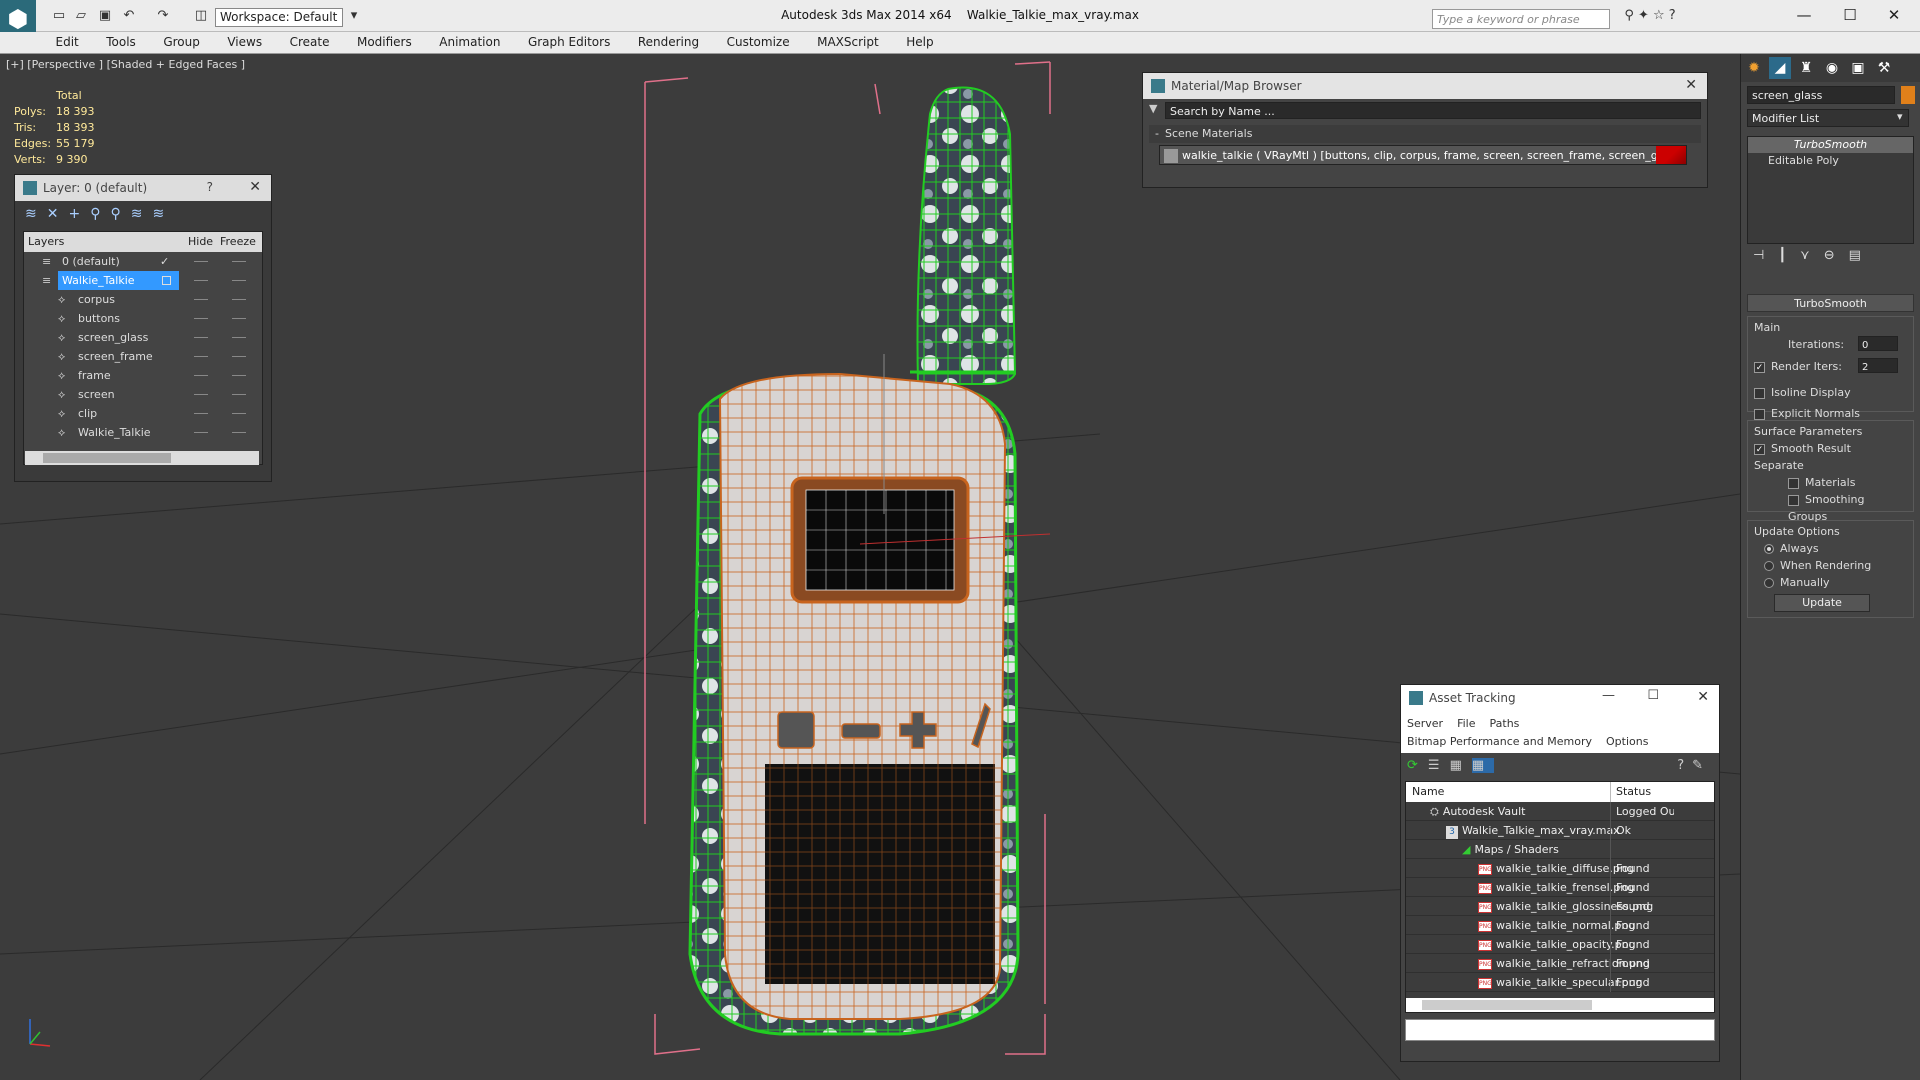 This screenshot has height=1080, width=1920. I want to click on menu-create: Create, so click(310, 40).